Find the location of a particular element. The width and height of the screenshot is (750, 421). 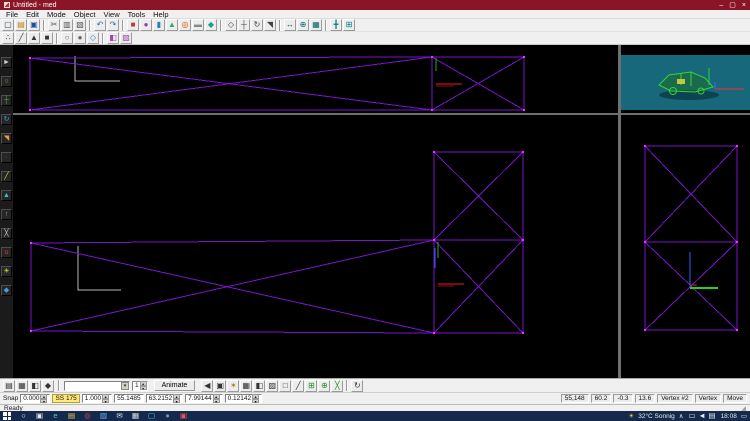

redo-icon: ↷ is located at coordinates (113, 25).